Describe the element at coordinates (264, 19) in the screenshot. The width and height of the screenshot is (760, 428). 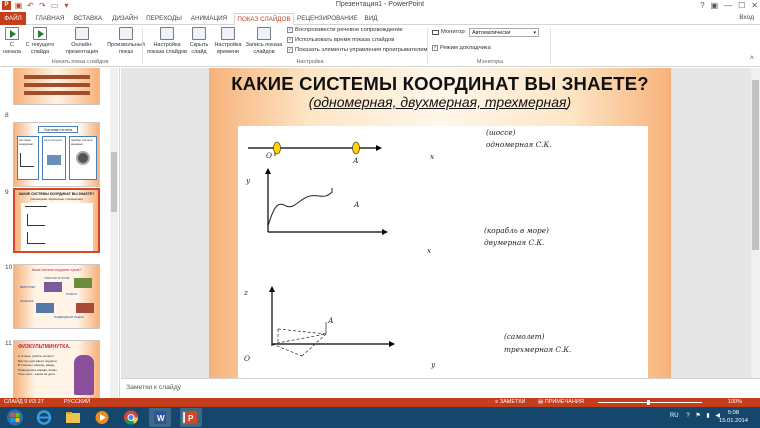
I see `tab-slide-show: ПОКАЗ СЛАЙДОВ` at that location.